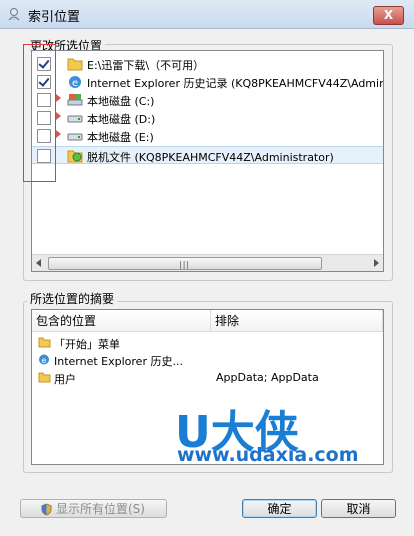 The width and height of the screenshot is (414, 536). Describe the element at coordinates (207, 118) in the screenshot. I see `tree-row-disk-d: 本地磁盘 (D:)` at that location.